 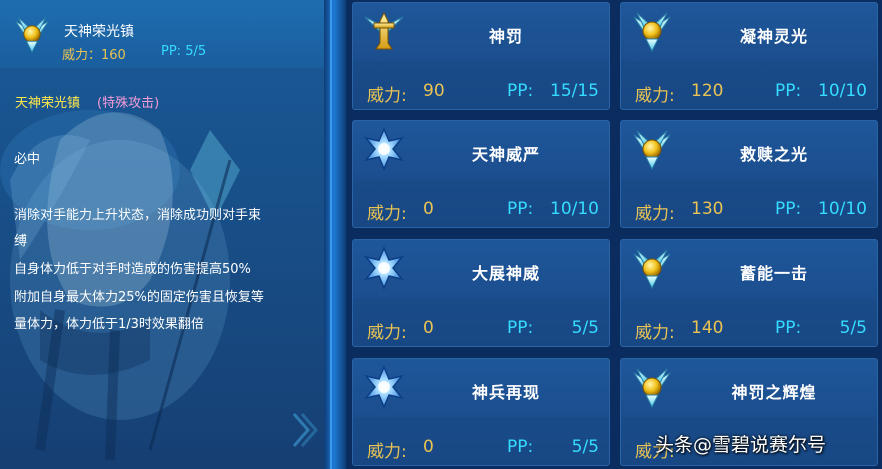 What do you see at coordinates (162, 34) in the screenshot?
I see `selected-skill-header: 天神荣光镇 威力：160 PP: 5/5` at bounding box center [162, 34].